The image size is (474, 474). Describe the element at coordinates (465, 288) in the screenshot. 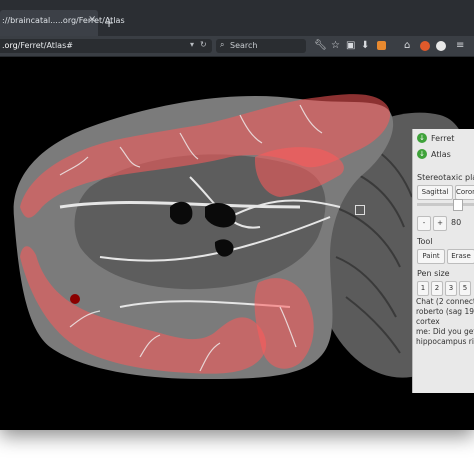

I see `pen-size-5-button: 5` at that location.